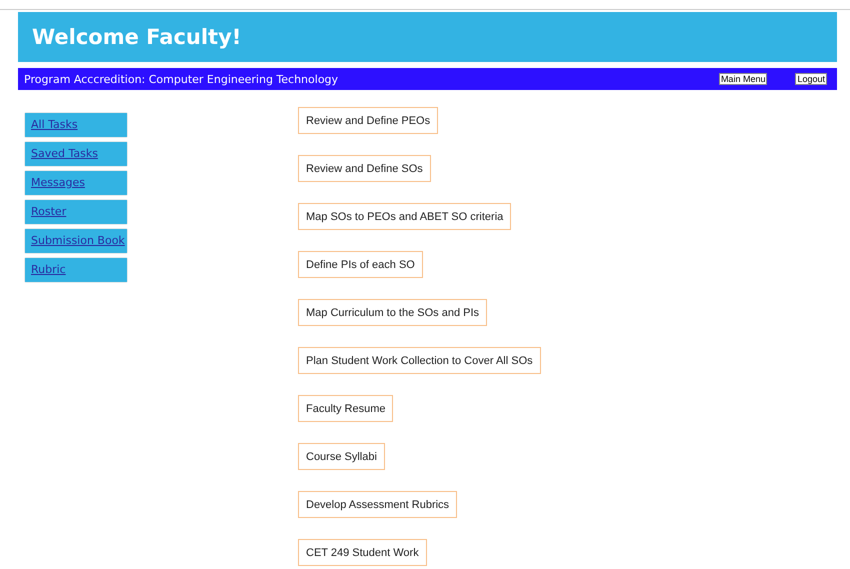  What do you see at coordinates (378, 504) in the screenshot?
I see `task-button: Develop Assessment Rubrics` at bounding box center [378, 504].